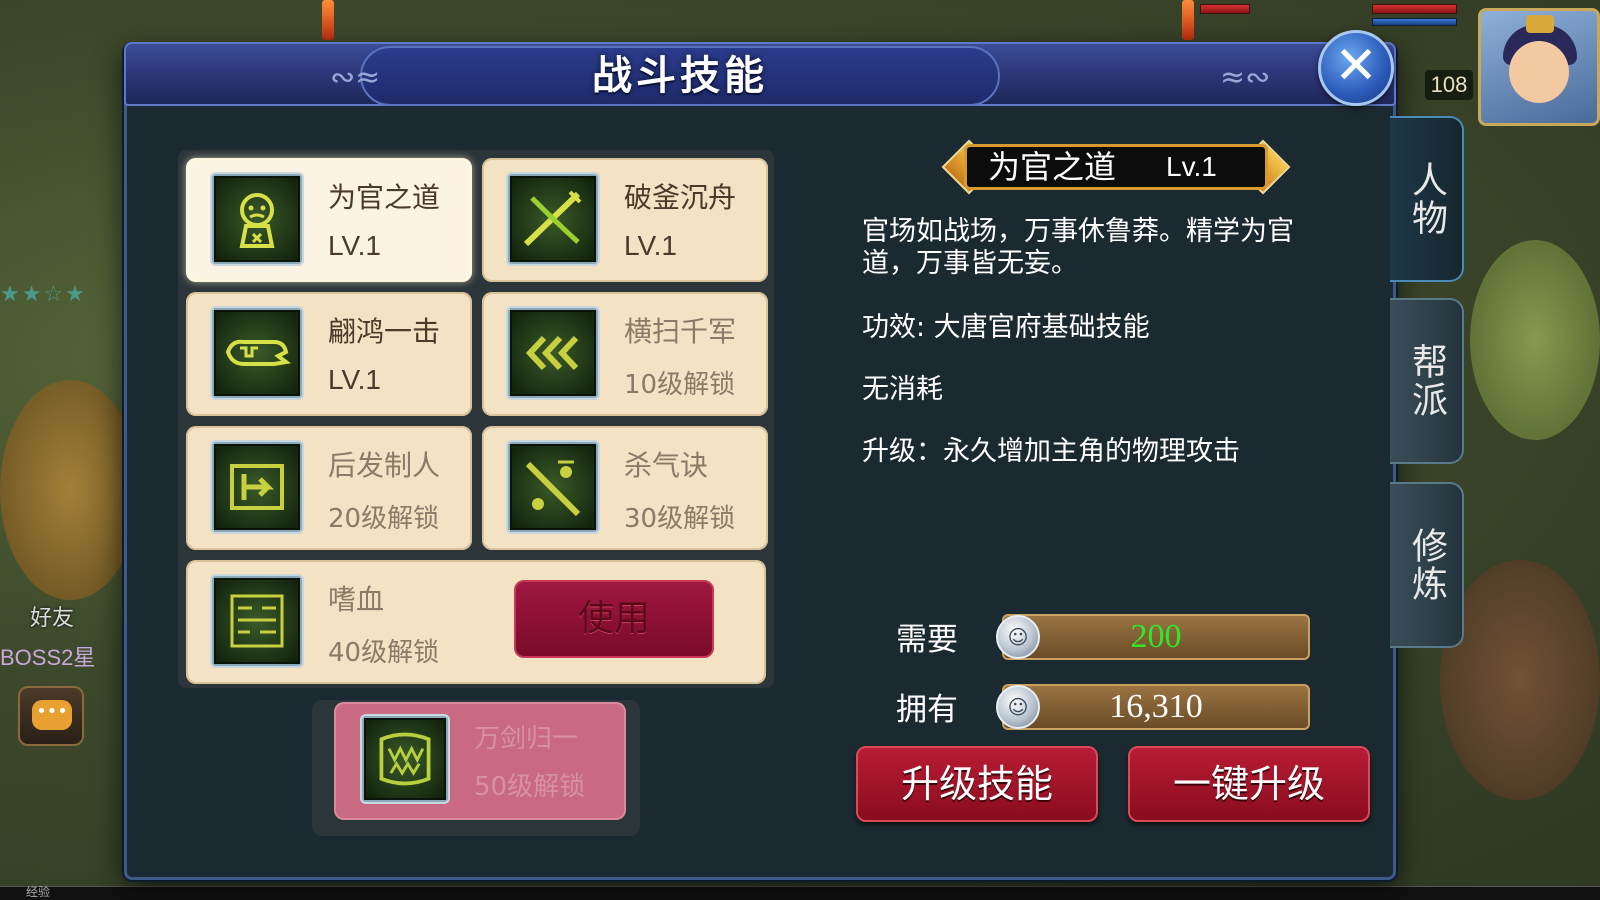  I want to click on skill-card-pianhongyiji: 翩鸿一击 LV.1, so click(329, 354).